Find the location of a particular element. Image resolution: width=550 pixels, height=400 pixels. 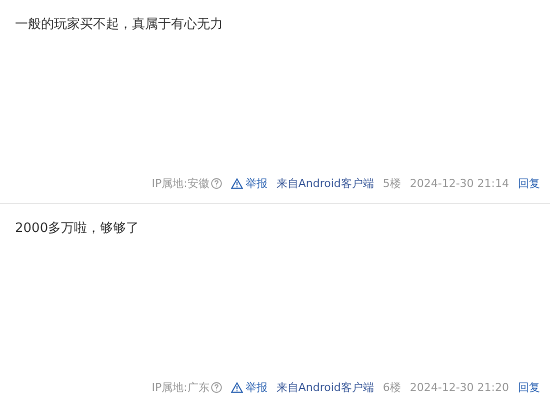

post-content: 2000多万啦，够够了 is located at coordinates (77, 229).